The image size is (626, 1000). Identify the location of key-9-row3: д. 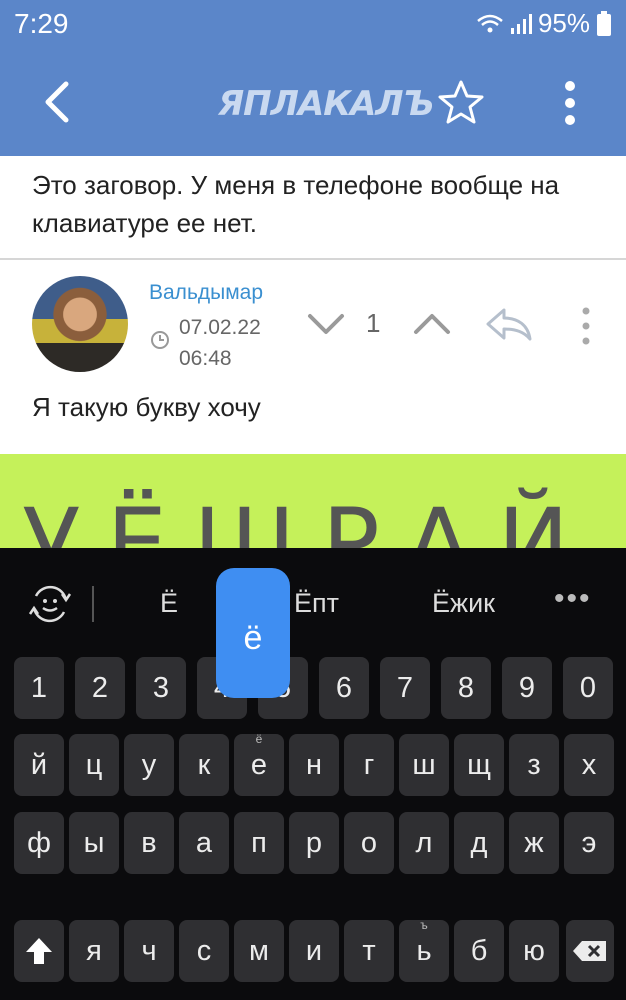
(479, 843).